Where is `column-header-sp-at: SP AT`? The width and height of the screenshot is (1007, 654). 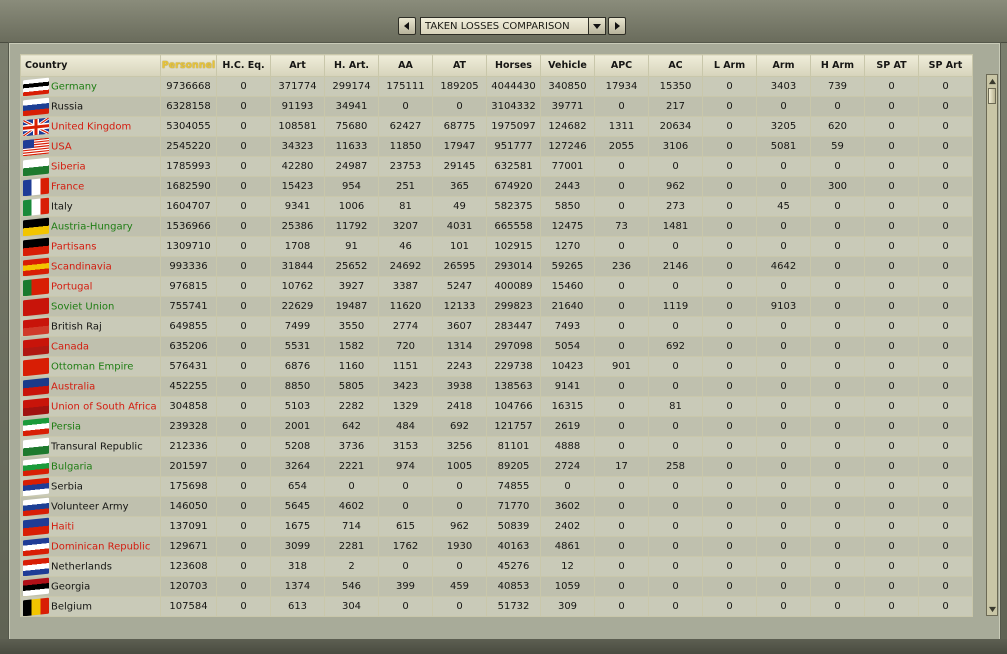 column-header-sp-at: SP AT is located at coordinates (891, 65).